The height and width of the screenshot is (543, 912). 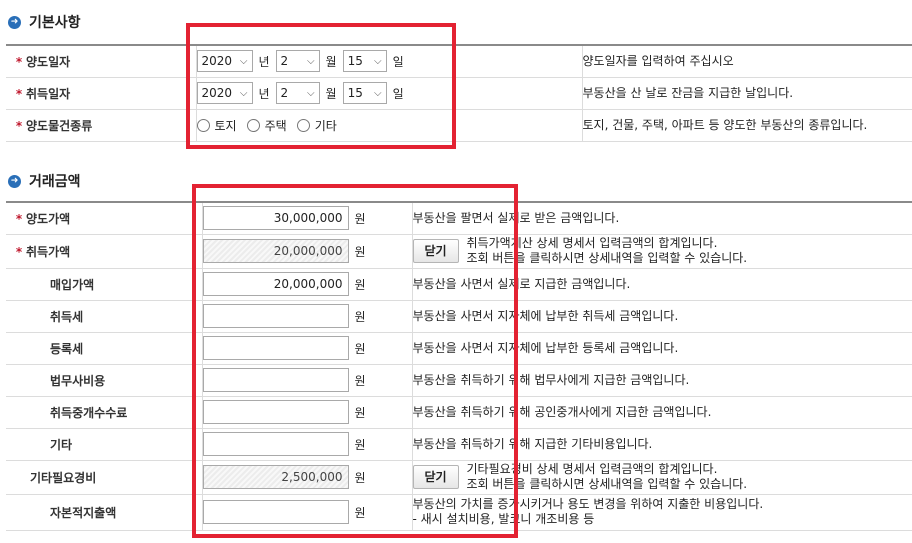 I want to click on registration-tax-input, so click(x=275, y=348).